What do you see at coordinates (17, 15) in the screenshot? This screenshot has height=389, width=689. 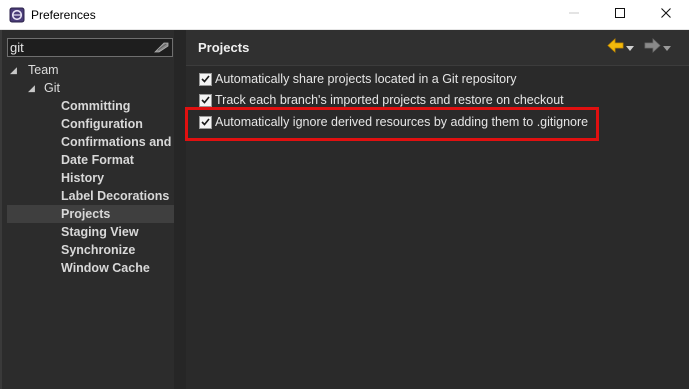 I see `eclipse-icon` at bounding box center [17, 15].